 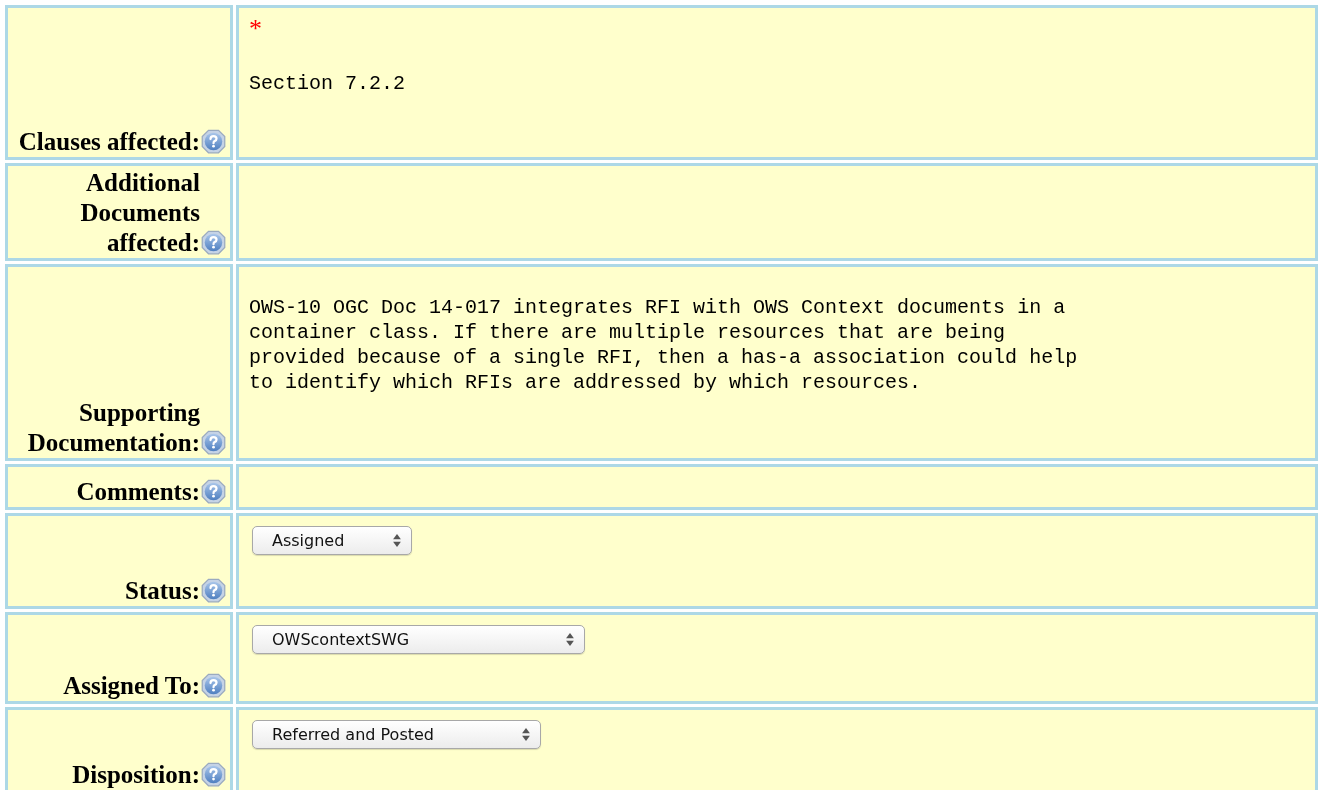 What do you see at coordinates (139, 213) in the screenshot?
I see `field-label: Additional Documents affected:` at bounding box center [139, 213].